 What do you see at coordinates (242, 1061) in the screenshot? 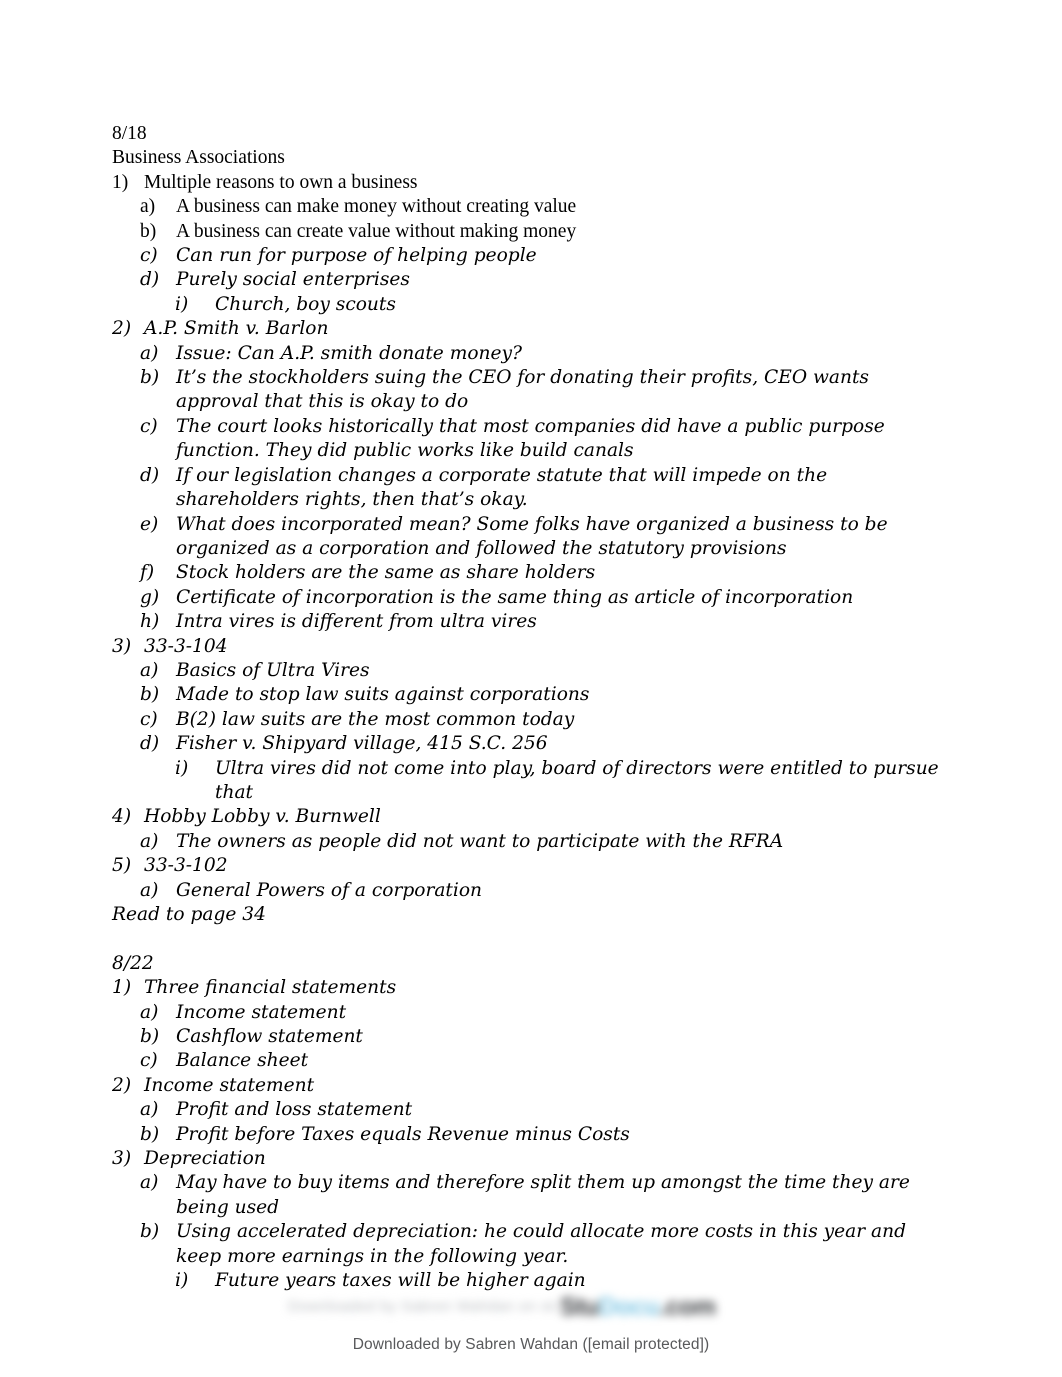
I see `list-item-text: Balance sheet` at bounding box center [242, 1061].